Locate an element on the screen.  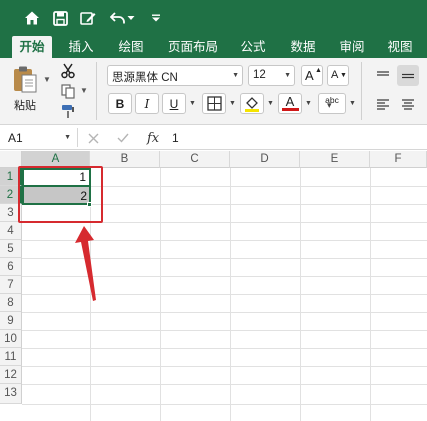
row-header-4: 4 is located at coordinates (11, 231).